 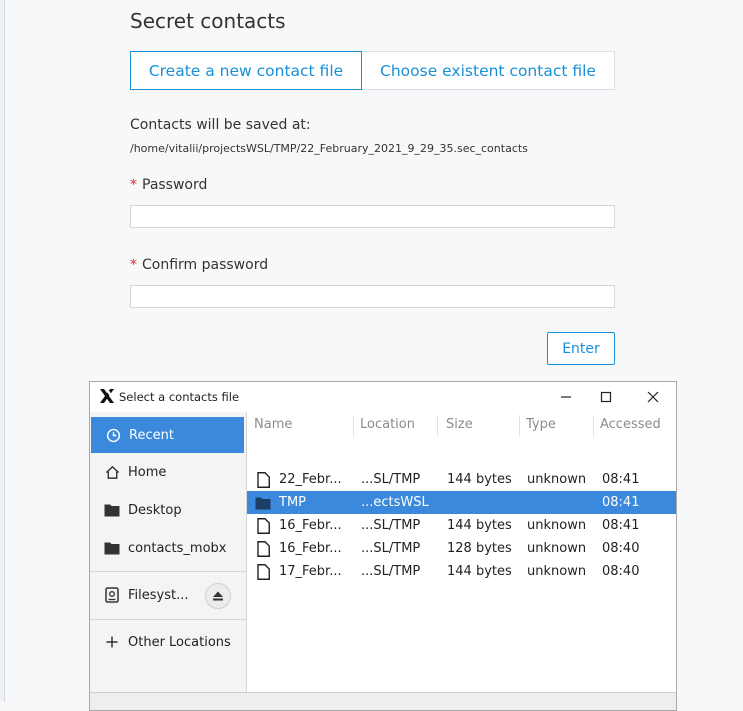 What do you see at coordinates (205, 265) in the screenshot?
I see `confirm-password-label-text: Confirm password` at bounding box center [205, 265].